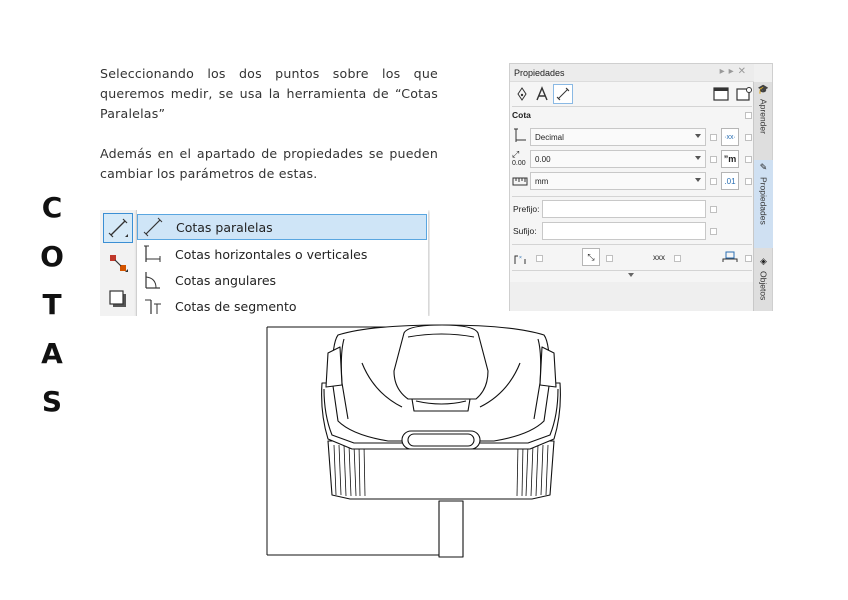 This screenshot has width=848, height=600. I want to click on precision-value: 0.00, so click(543, 159).